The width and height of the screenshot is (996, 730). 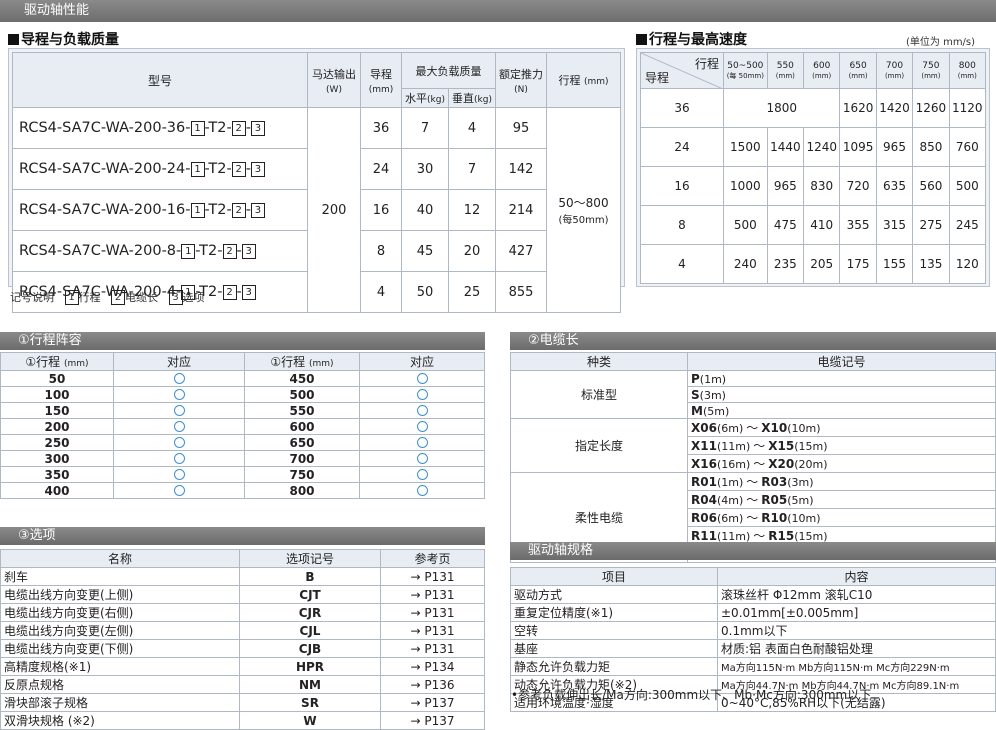 What do you see at coordinates (822, 70) in the screenshot?
I see `speed-col-header: 600 (mm)` at bounding box center [822, 70].